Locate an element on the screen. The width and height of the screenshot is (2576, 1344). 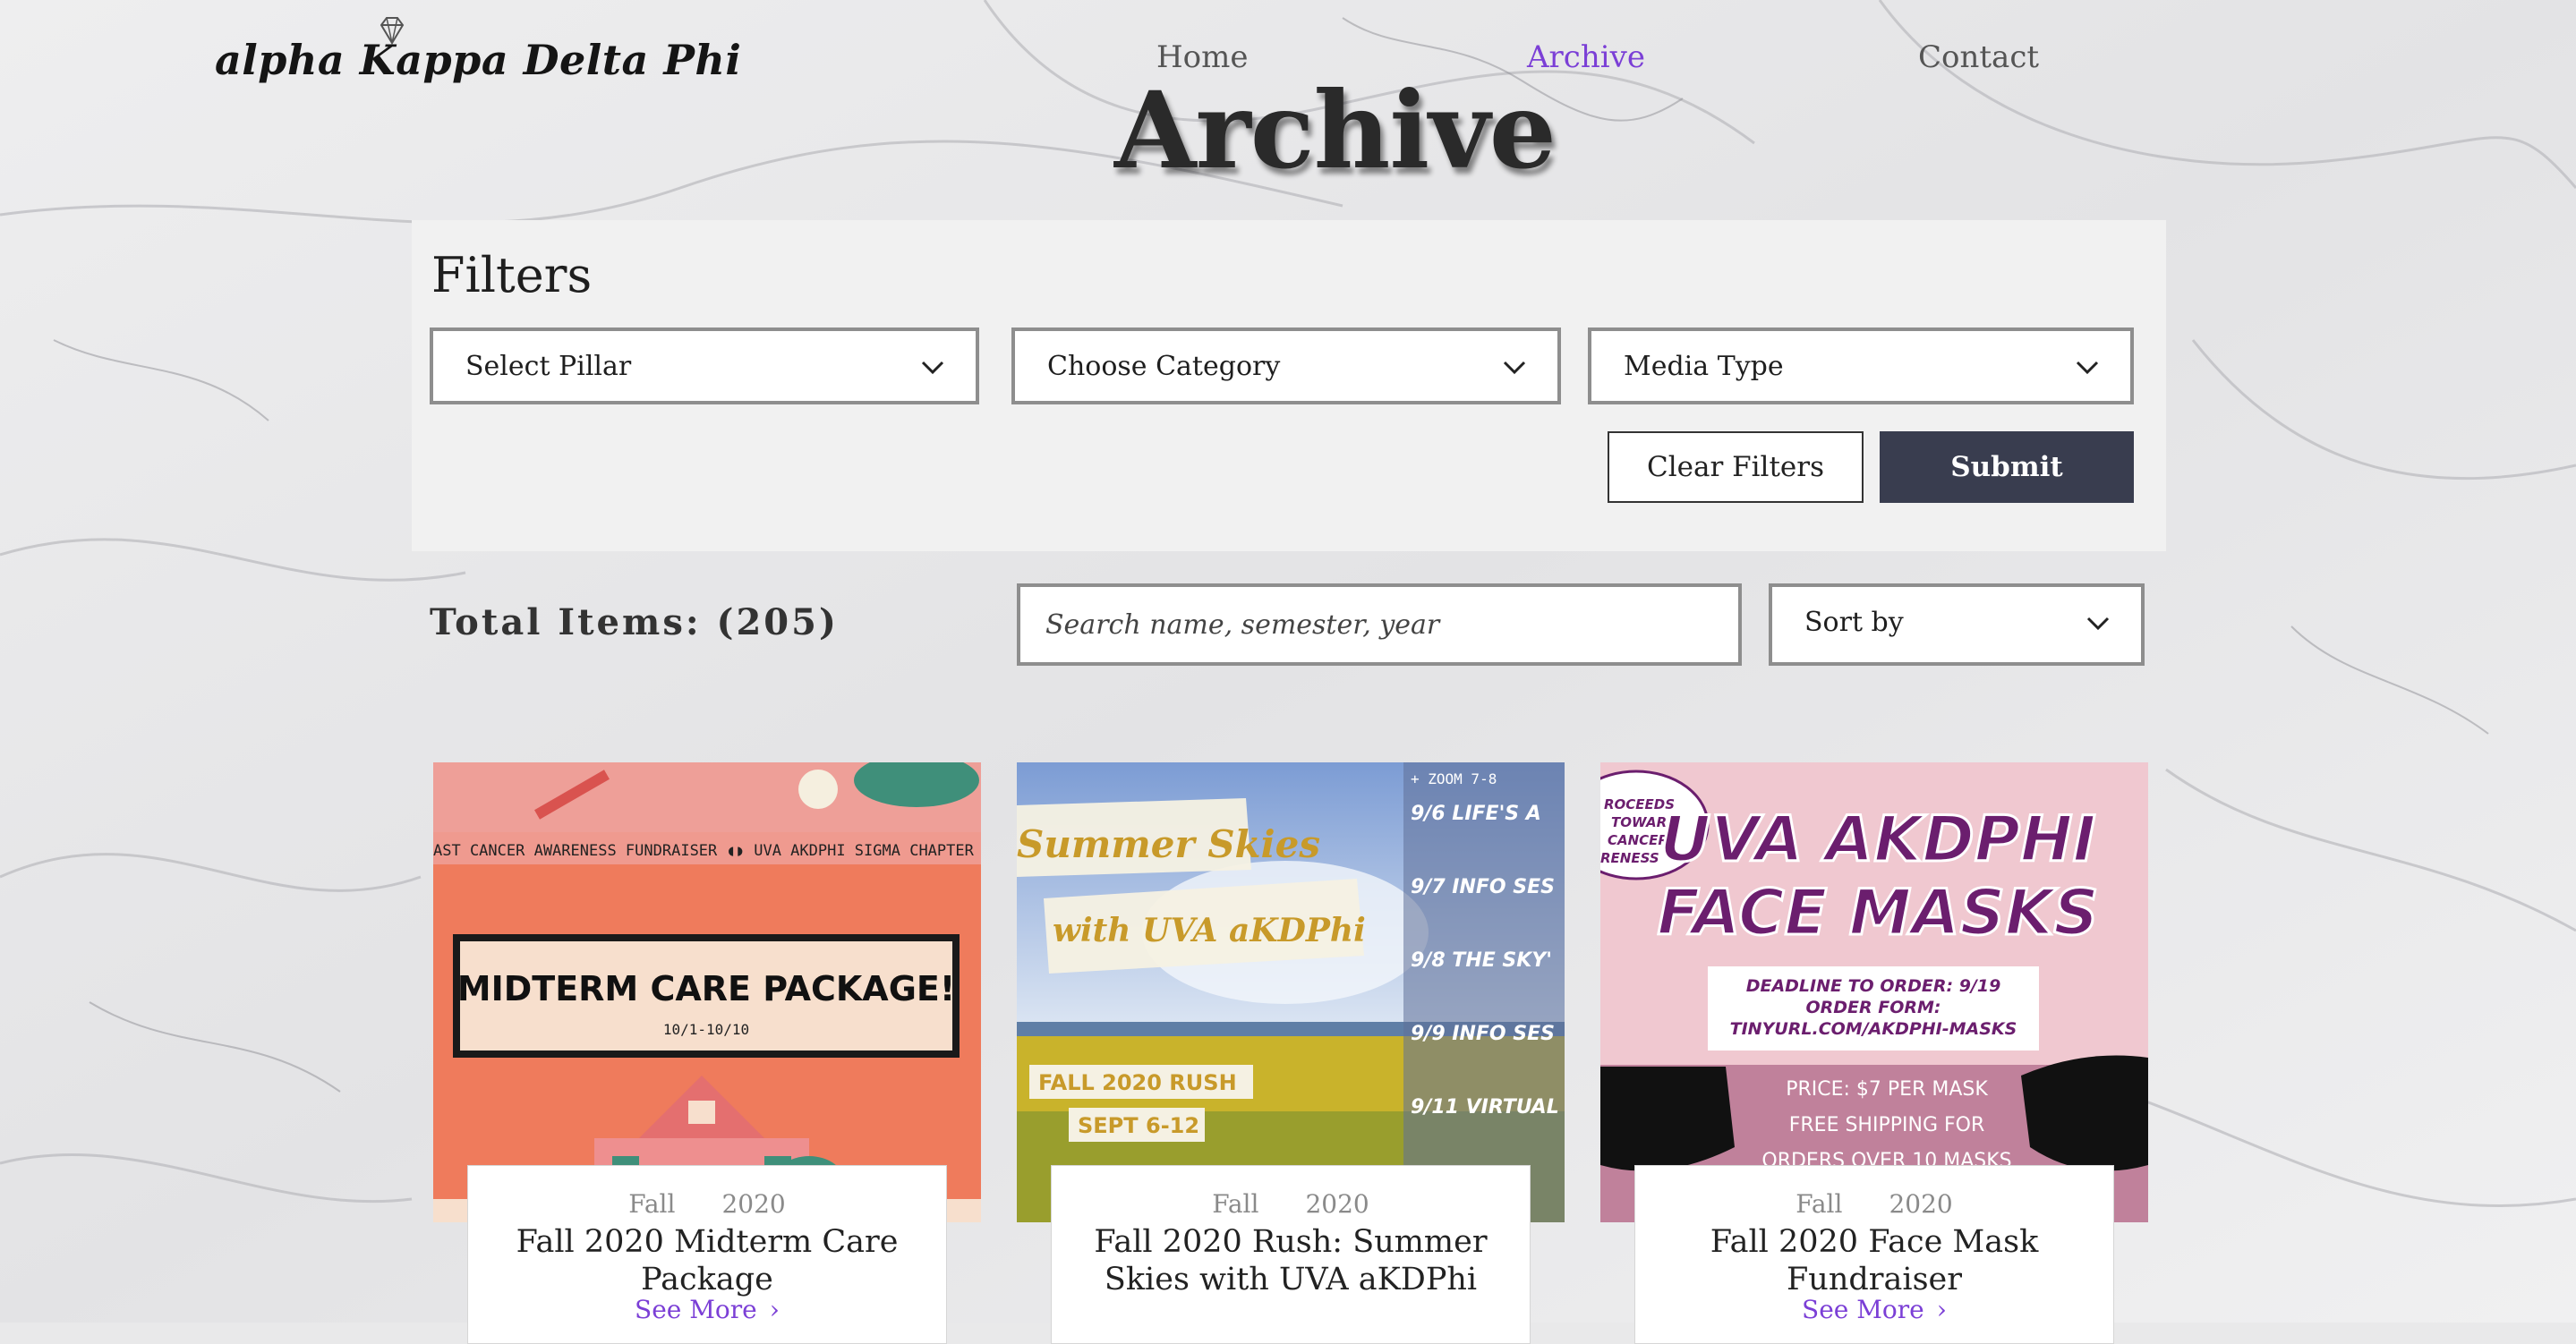
card-image-headline1: UVA AKDPHI is located at coordinates (1877, 839).